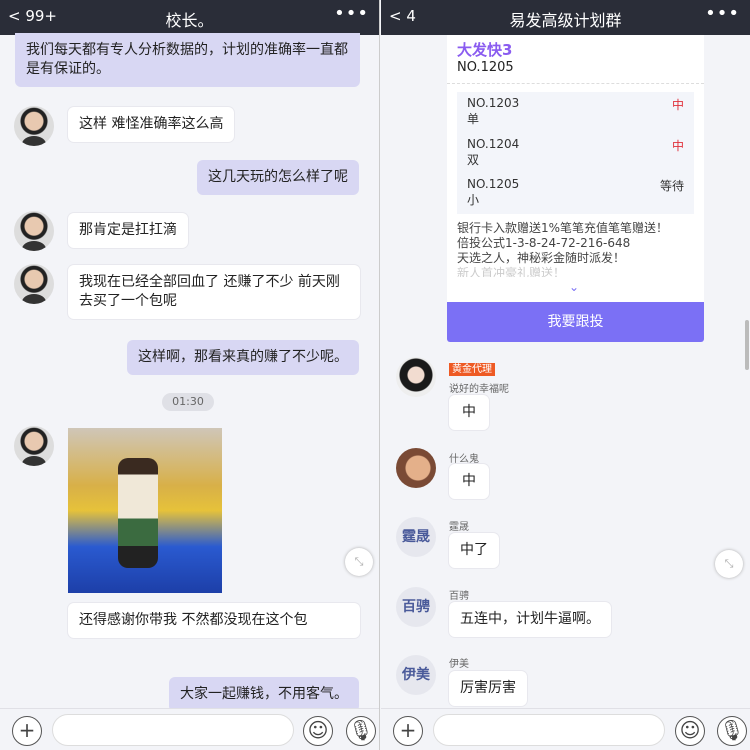 The height and width of the screenshot is (750, 750). What do you see at coordinates (575, 322) in the screenshot?
I see `follow-bet-button: 我要跟投` at bounding box center [575, 322].